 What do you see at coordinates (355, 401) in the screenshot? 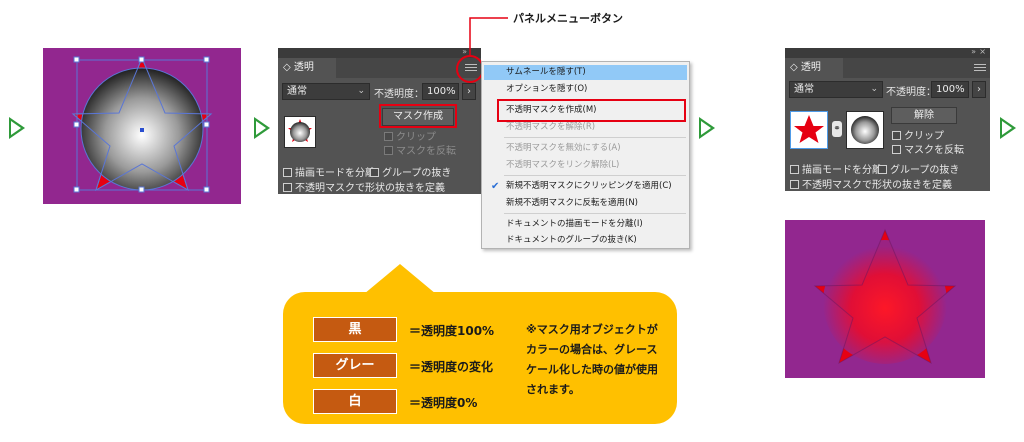
I see `legend-white: 白` at bounding box center [355, 401].